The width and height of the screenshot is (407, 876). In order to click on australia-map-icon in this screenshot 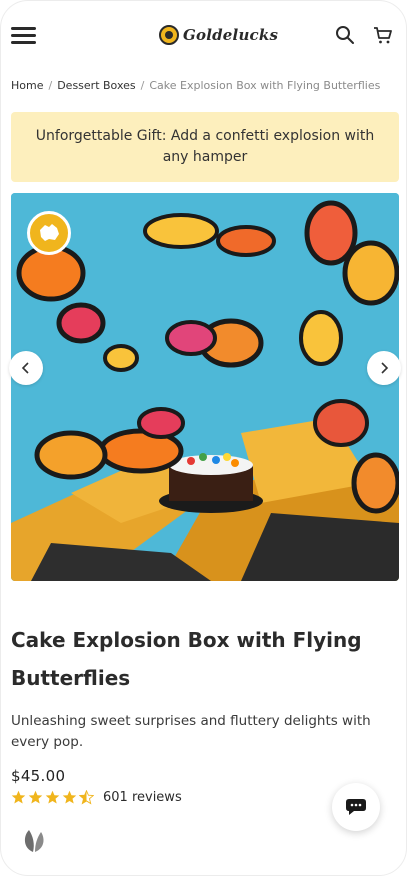, I will do `click(49, 233)`.